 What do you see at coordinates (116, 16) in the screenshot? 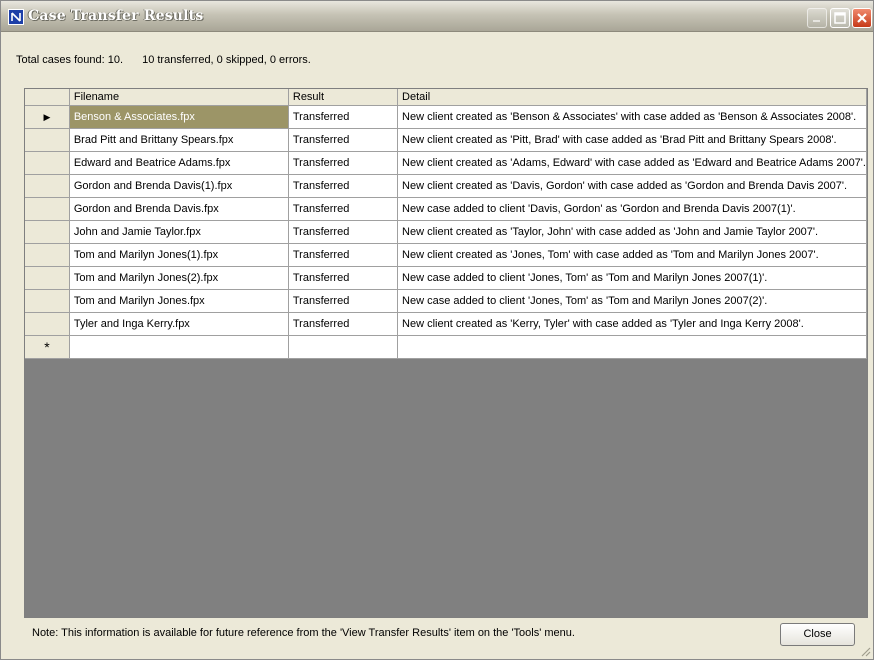
I see `window-title: Case Transfer Results` at bounding box center [116, 16].